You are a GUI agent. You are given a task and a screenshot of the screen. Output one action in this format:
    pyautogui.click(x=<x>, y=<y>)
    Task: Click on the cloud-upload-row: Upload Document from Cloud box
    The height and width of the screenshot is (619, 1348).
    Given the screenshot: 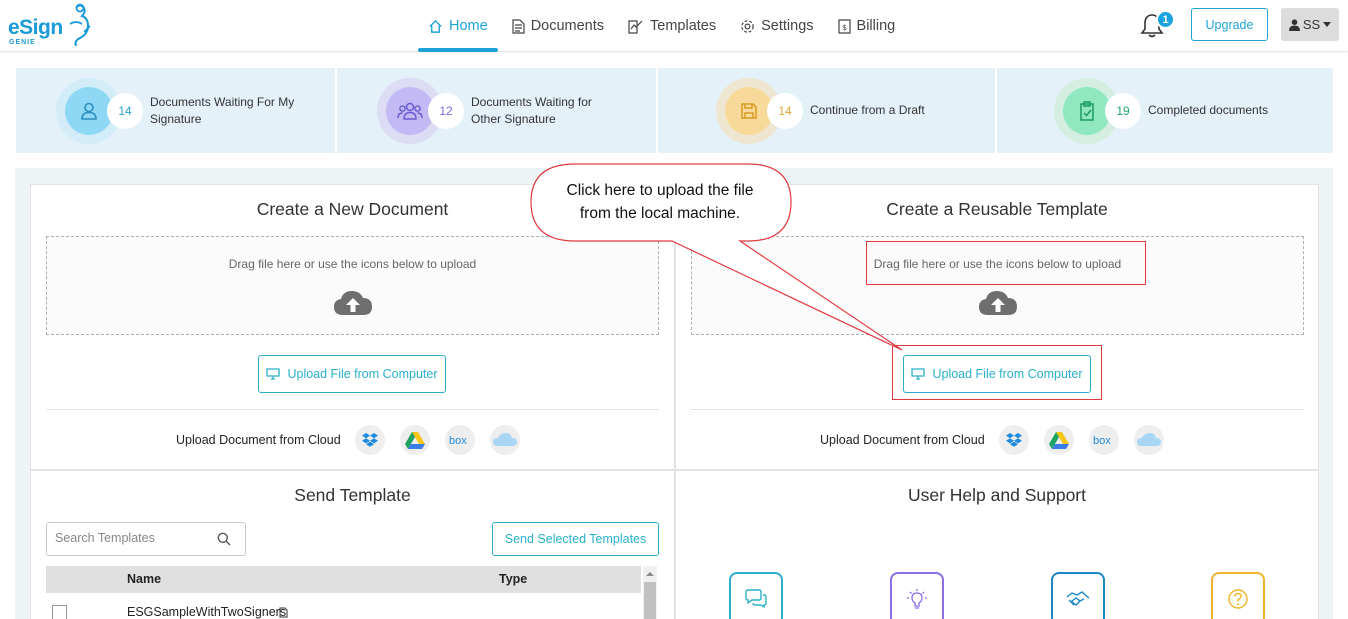 What is the action you would take?
    pyautogui.click(x=999, y=440)
    